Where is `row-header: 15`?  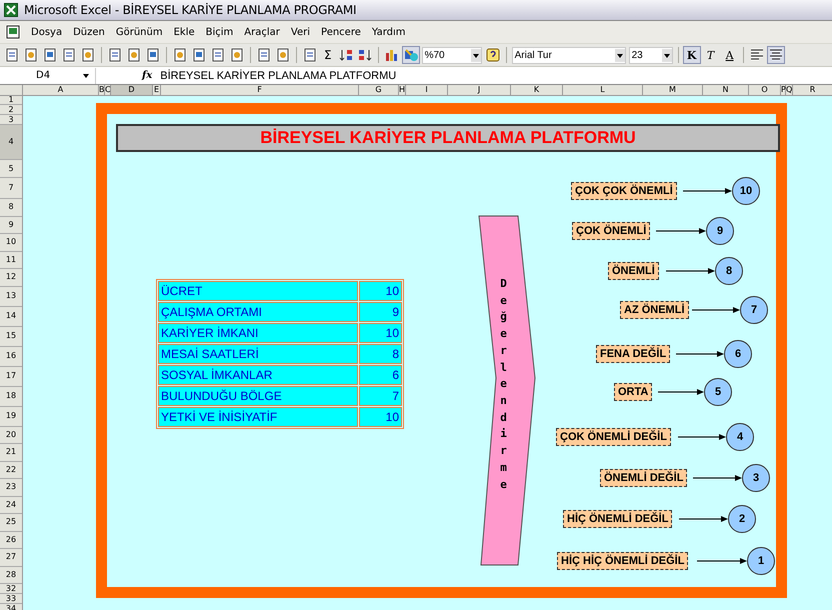
row-header: 15 is located at coordinates (11, 336).